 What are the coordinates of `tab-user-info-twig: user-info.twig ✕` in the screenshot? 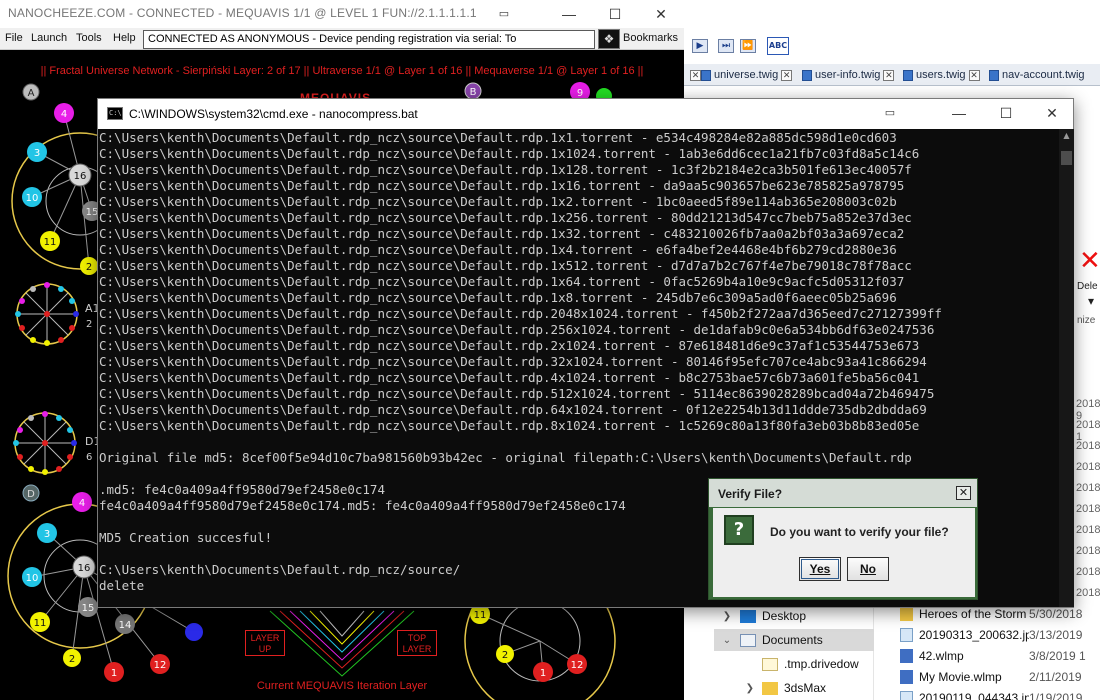 It's located at (848, 75).